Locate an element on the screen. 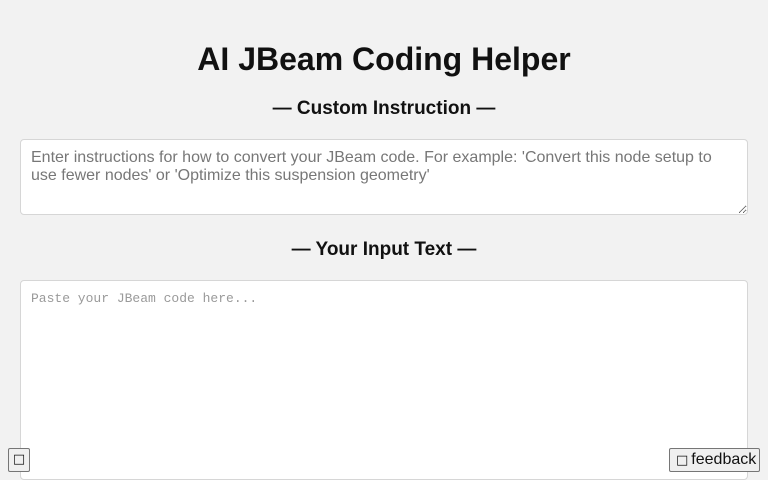  feedback-button: □ feedback is located at coordinates (714, 460).